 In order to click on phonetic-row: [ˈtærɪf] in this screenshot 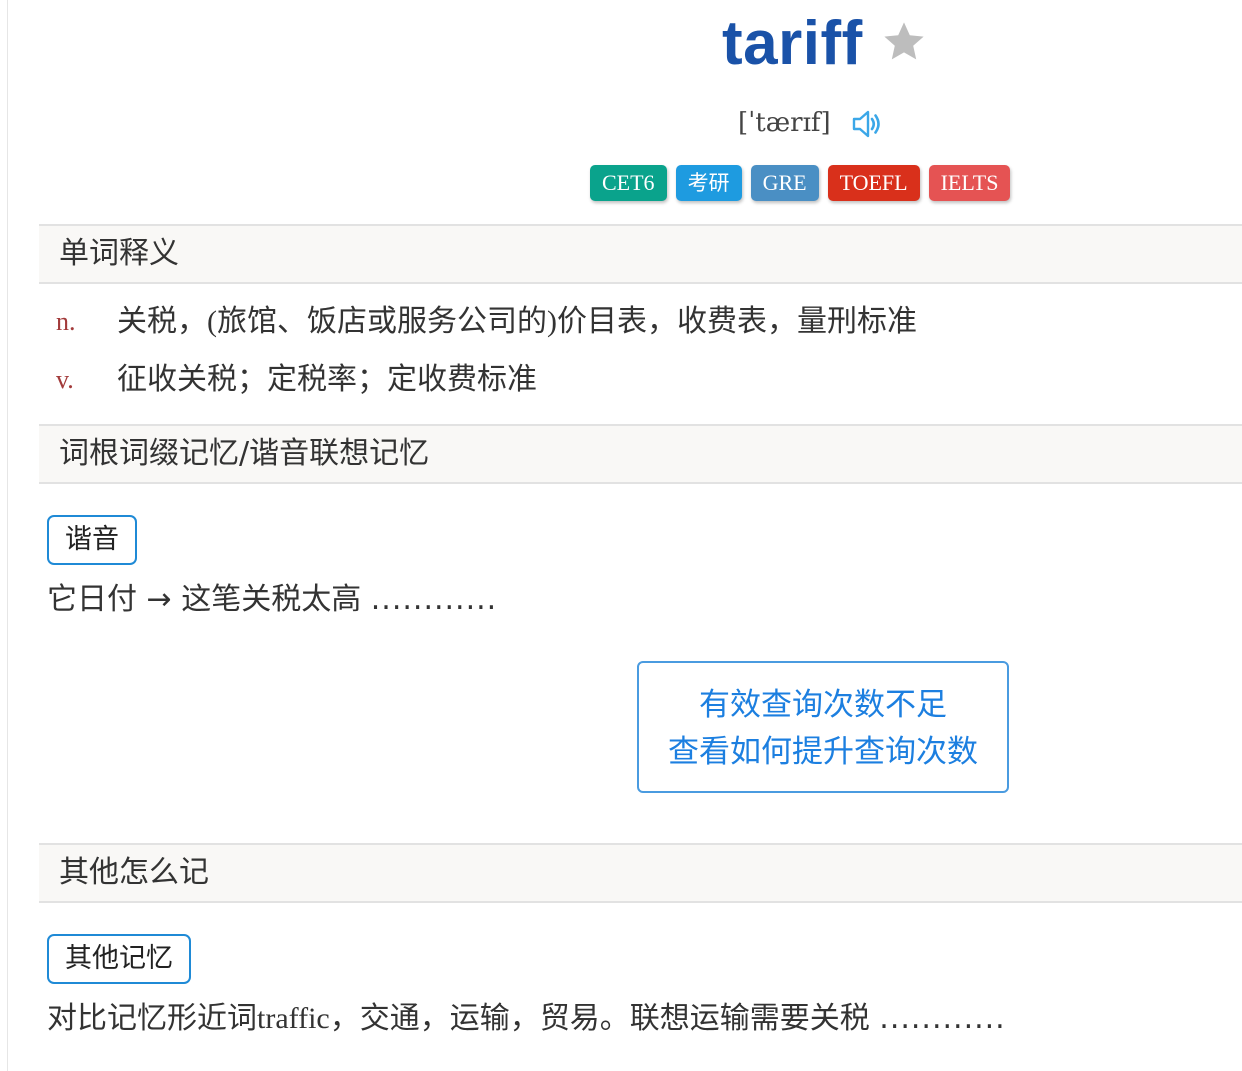, I will do `click(621, 123)`.